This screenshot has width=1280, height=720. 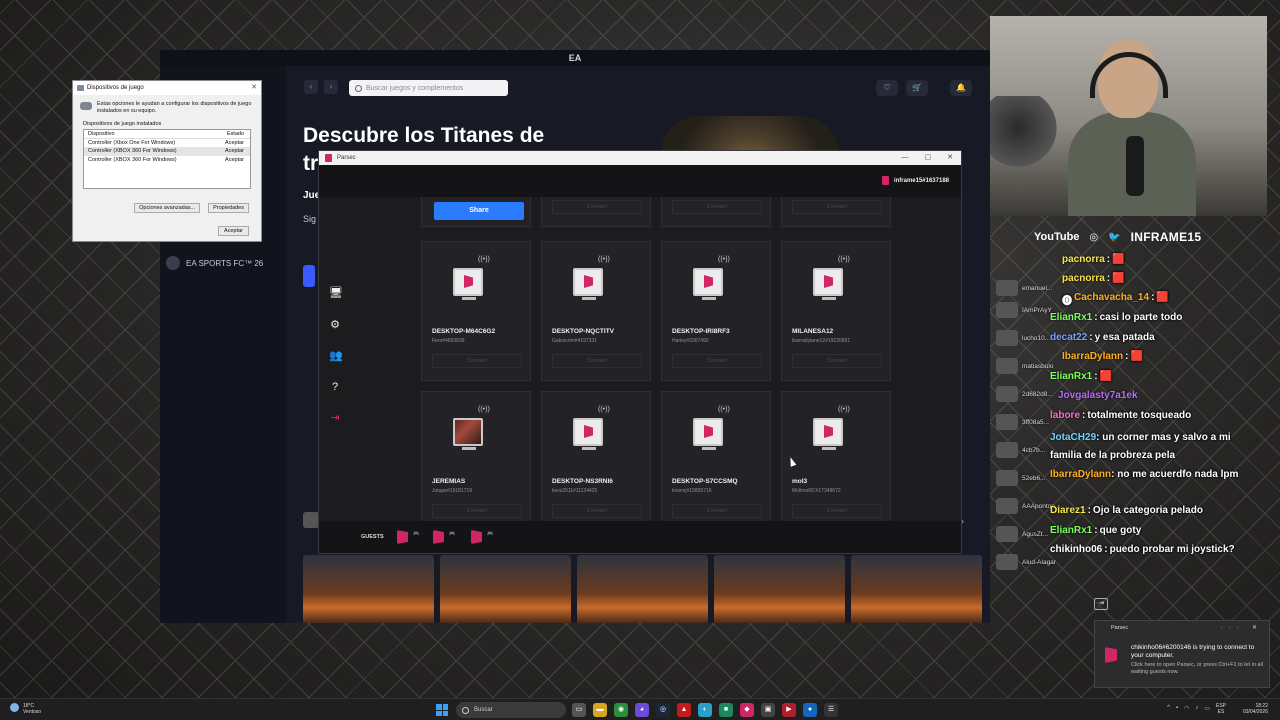 I want to click on computer-card: ((•)) mol3 MoltresRC#17349672 Connect, so click(x=836, y=456).